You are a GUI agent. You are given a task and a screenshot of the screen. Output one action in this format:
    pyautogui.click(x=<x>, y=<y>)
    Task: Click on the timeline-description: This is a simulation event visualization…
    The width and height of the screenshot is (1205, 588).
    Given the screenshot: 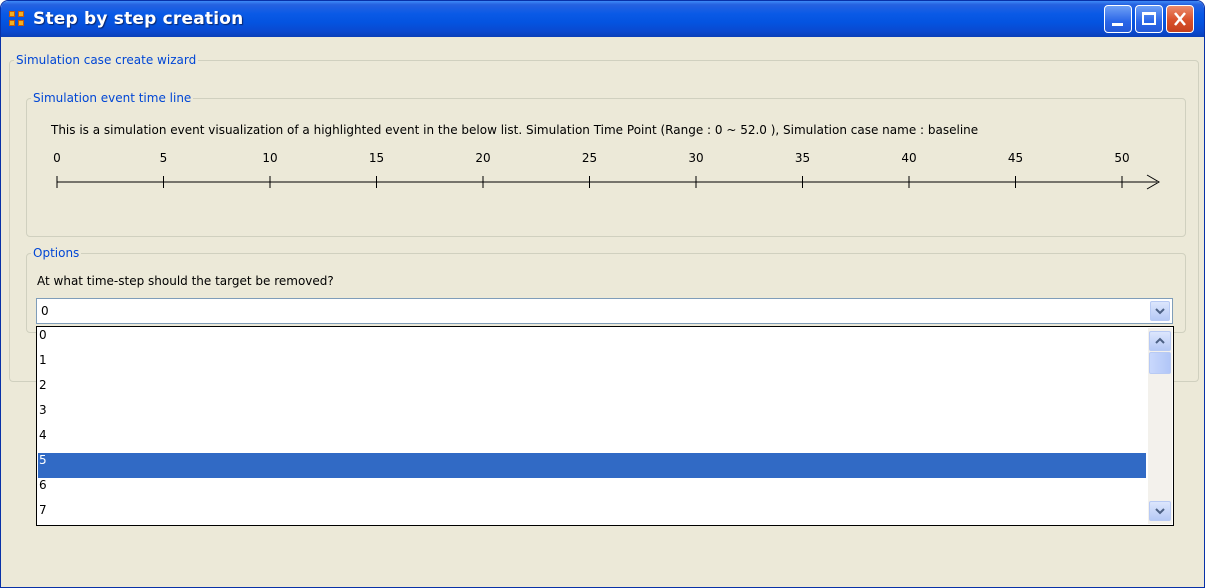 What is the action you would take?
    pyautogui.click(x=515, y=130)
    